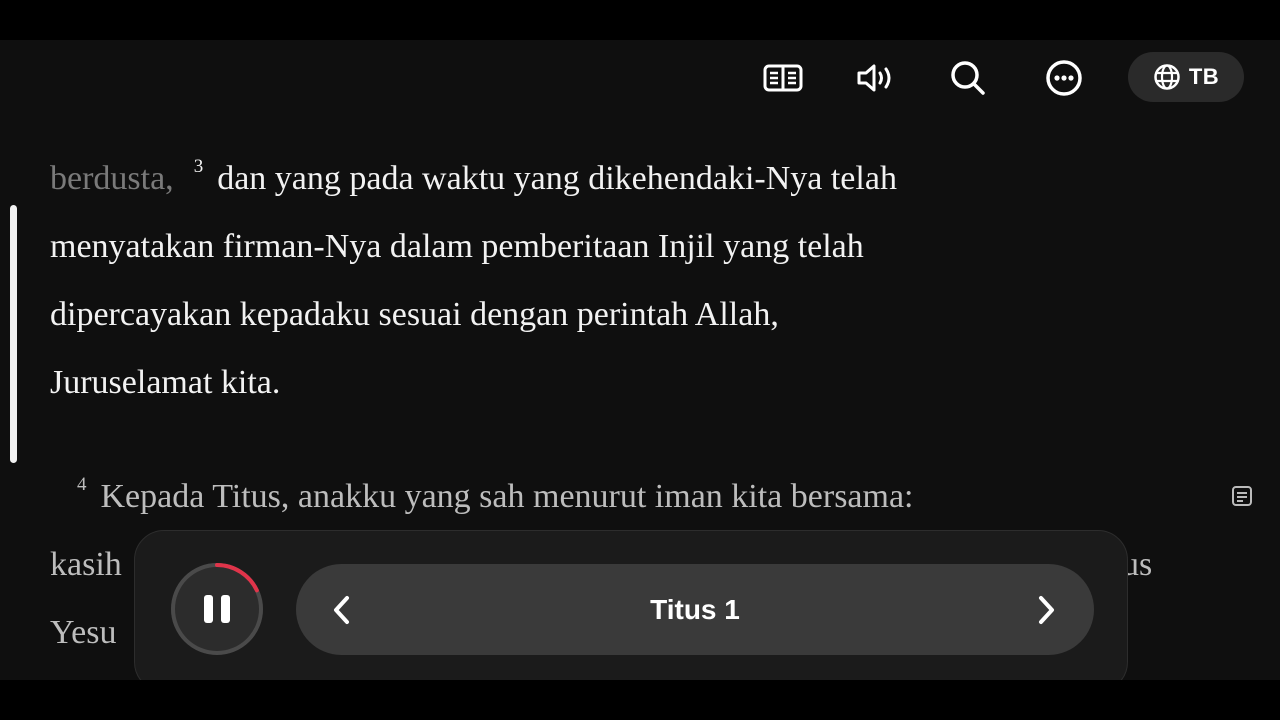  I want to click on audio-icon, so click(874, 78).